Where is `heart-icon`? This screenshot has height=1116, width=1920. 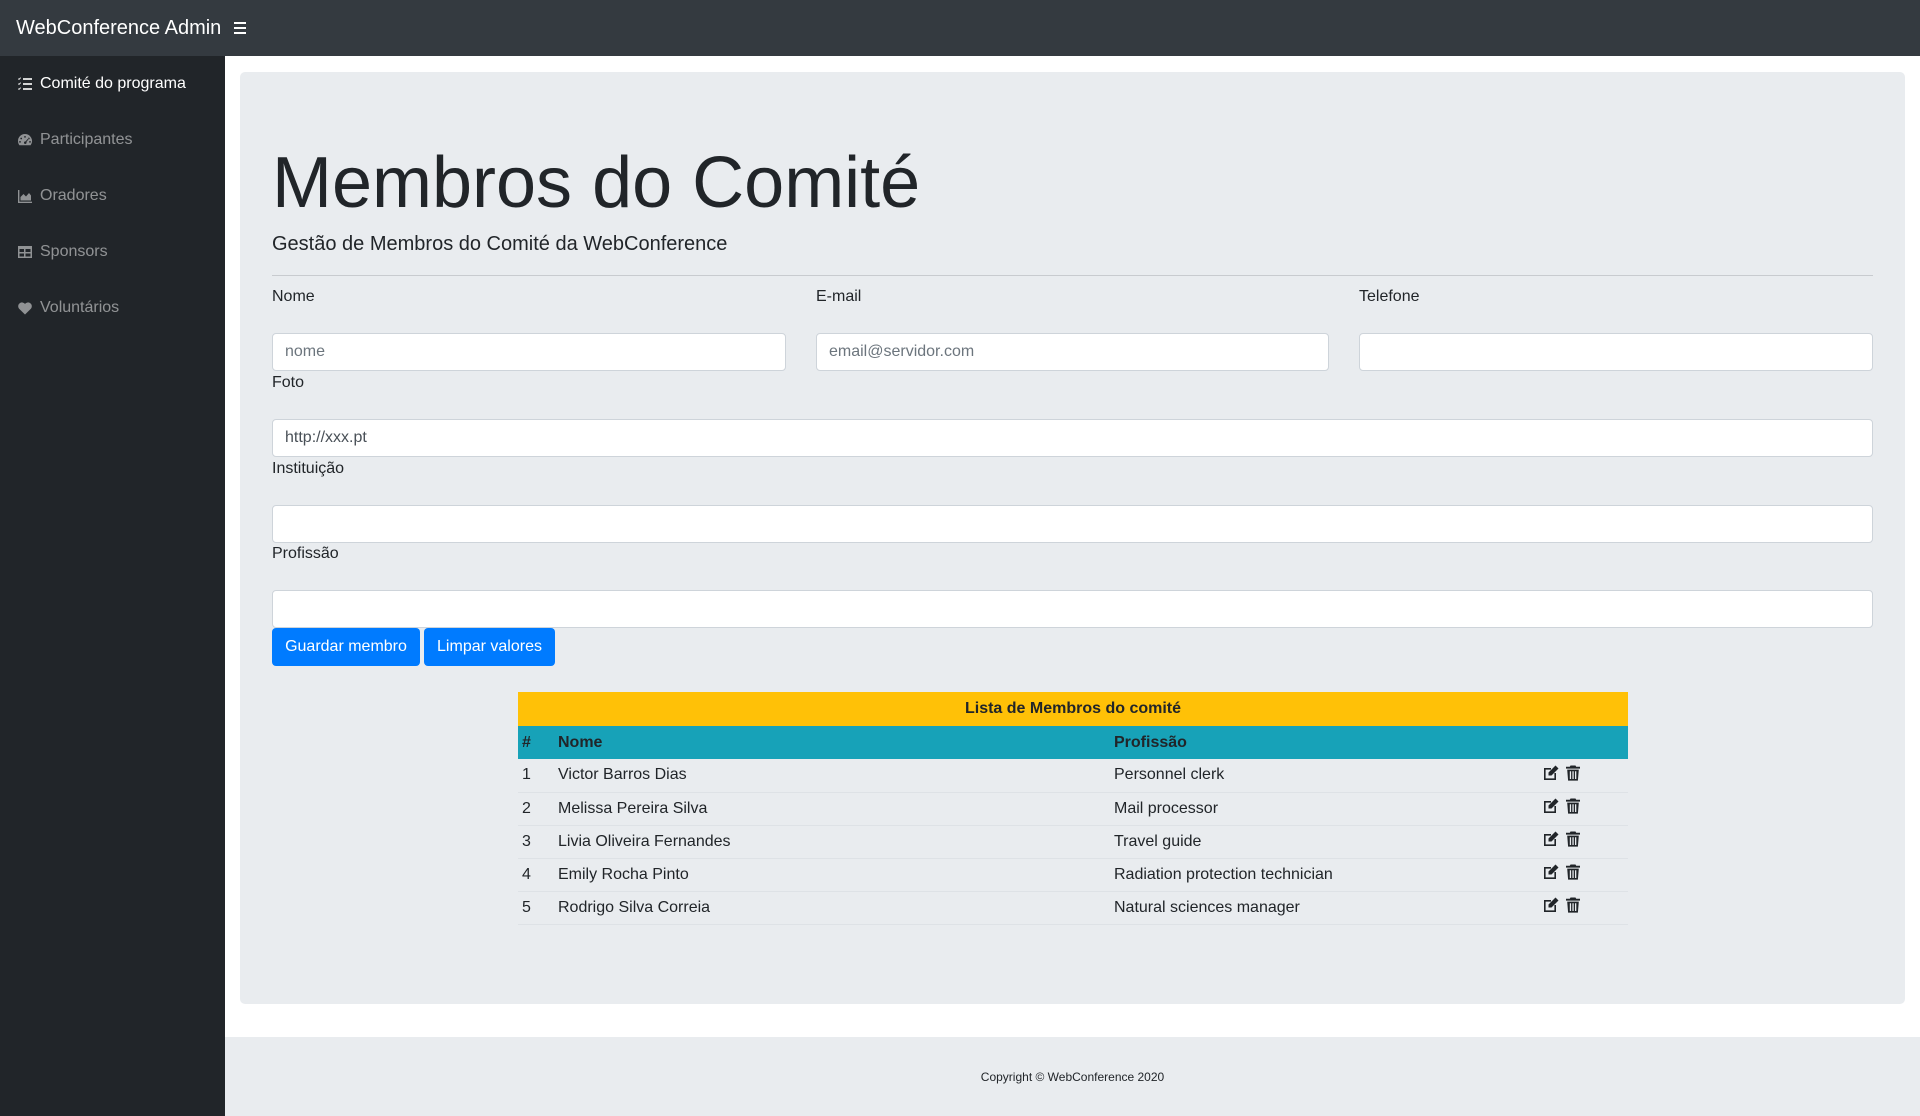 heart-icon is located at coordinates (25, 308).